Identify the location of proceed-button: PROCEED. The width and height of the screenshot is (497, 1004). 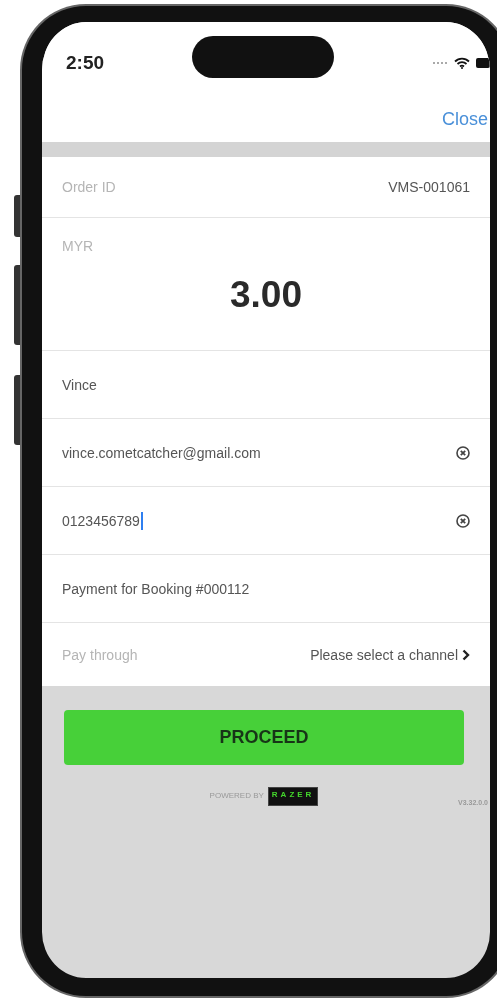
(264, 737).